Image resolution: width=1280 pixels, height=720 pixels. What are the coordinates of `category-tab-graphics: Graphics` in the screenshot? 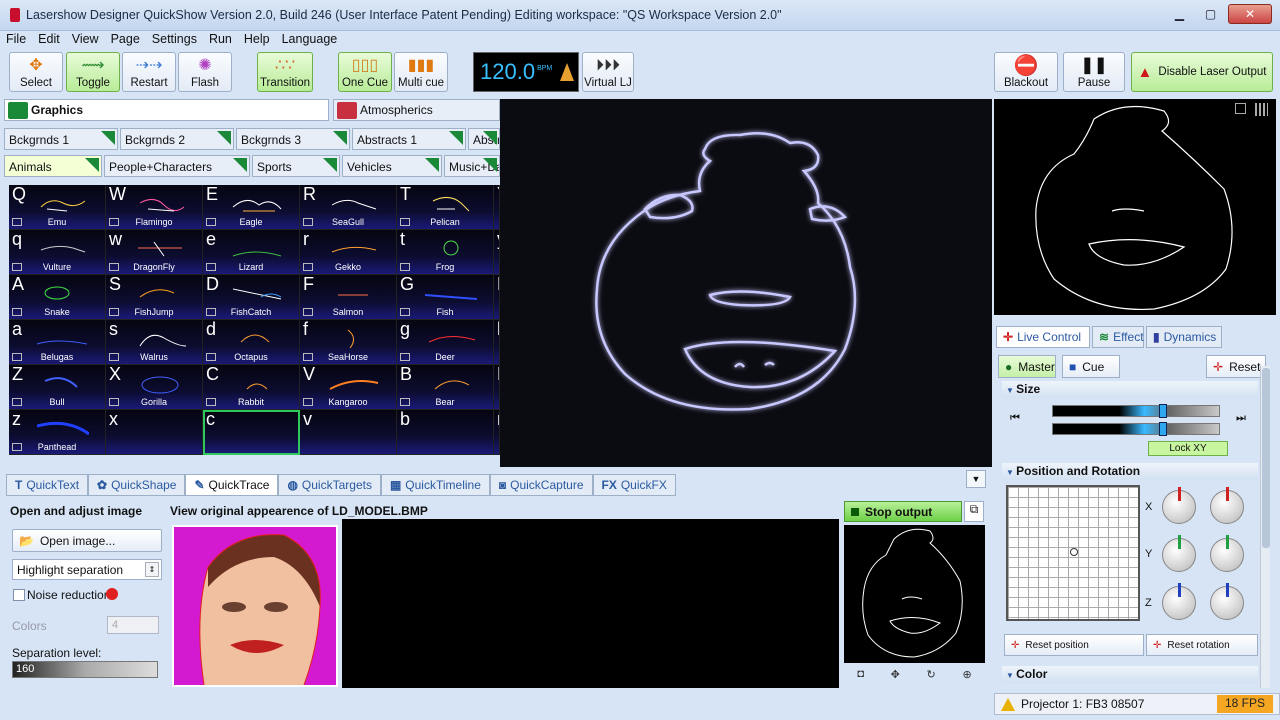 It's located at (166, 110).